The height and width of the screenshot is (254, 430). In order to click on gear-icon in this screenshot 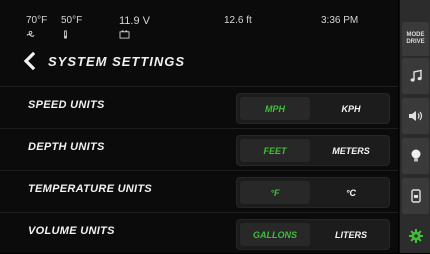, I will do `click(415, 235)`.